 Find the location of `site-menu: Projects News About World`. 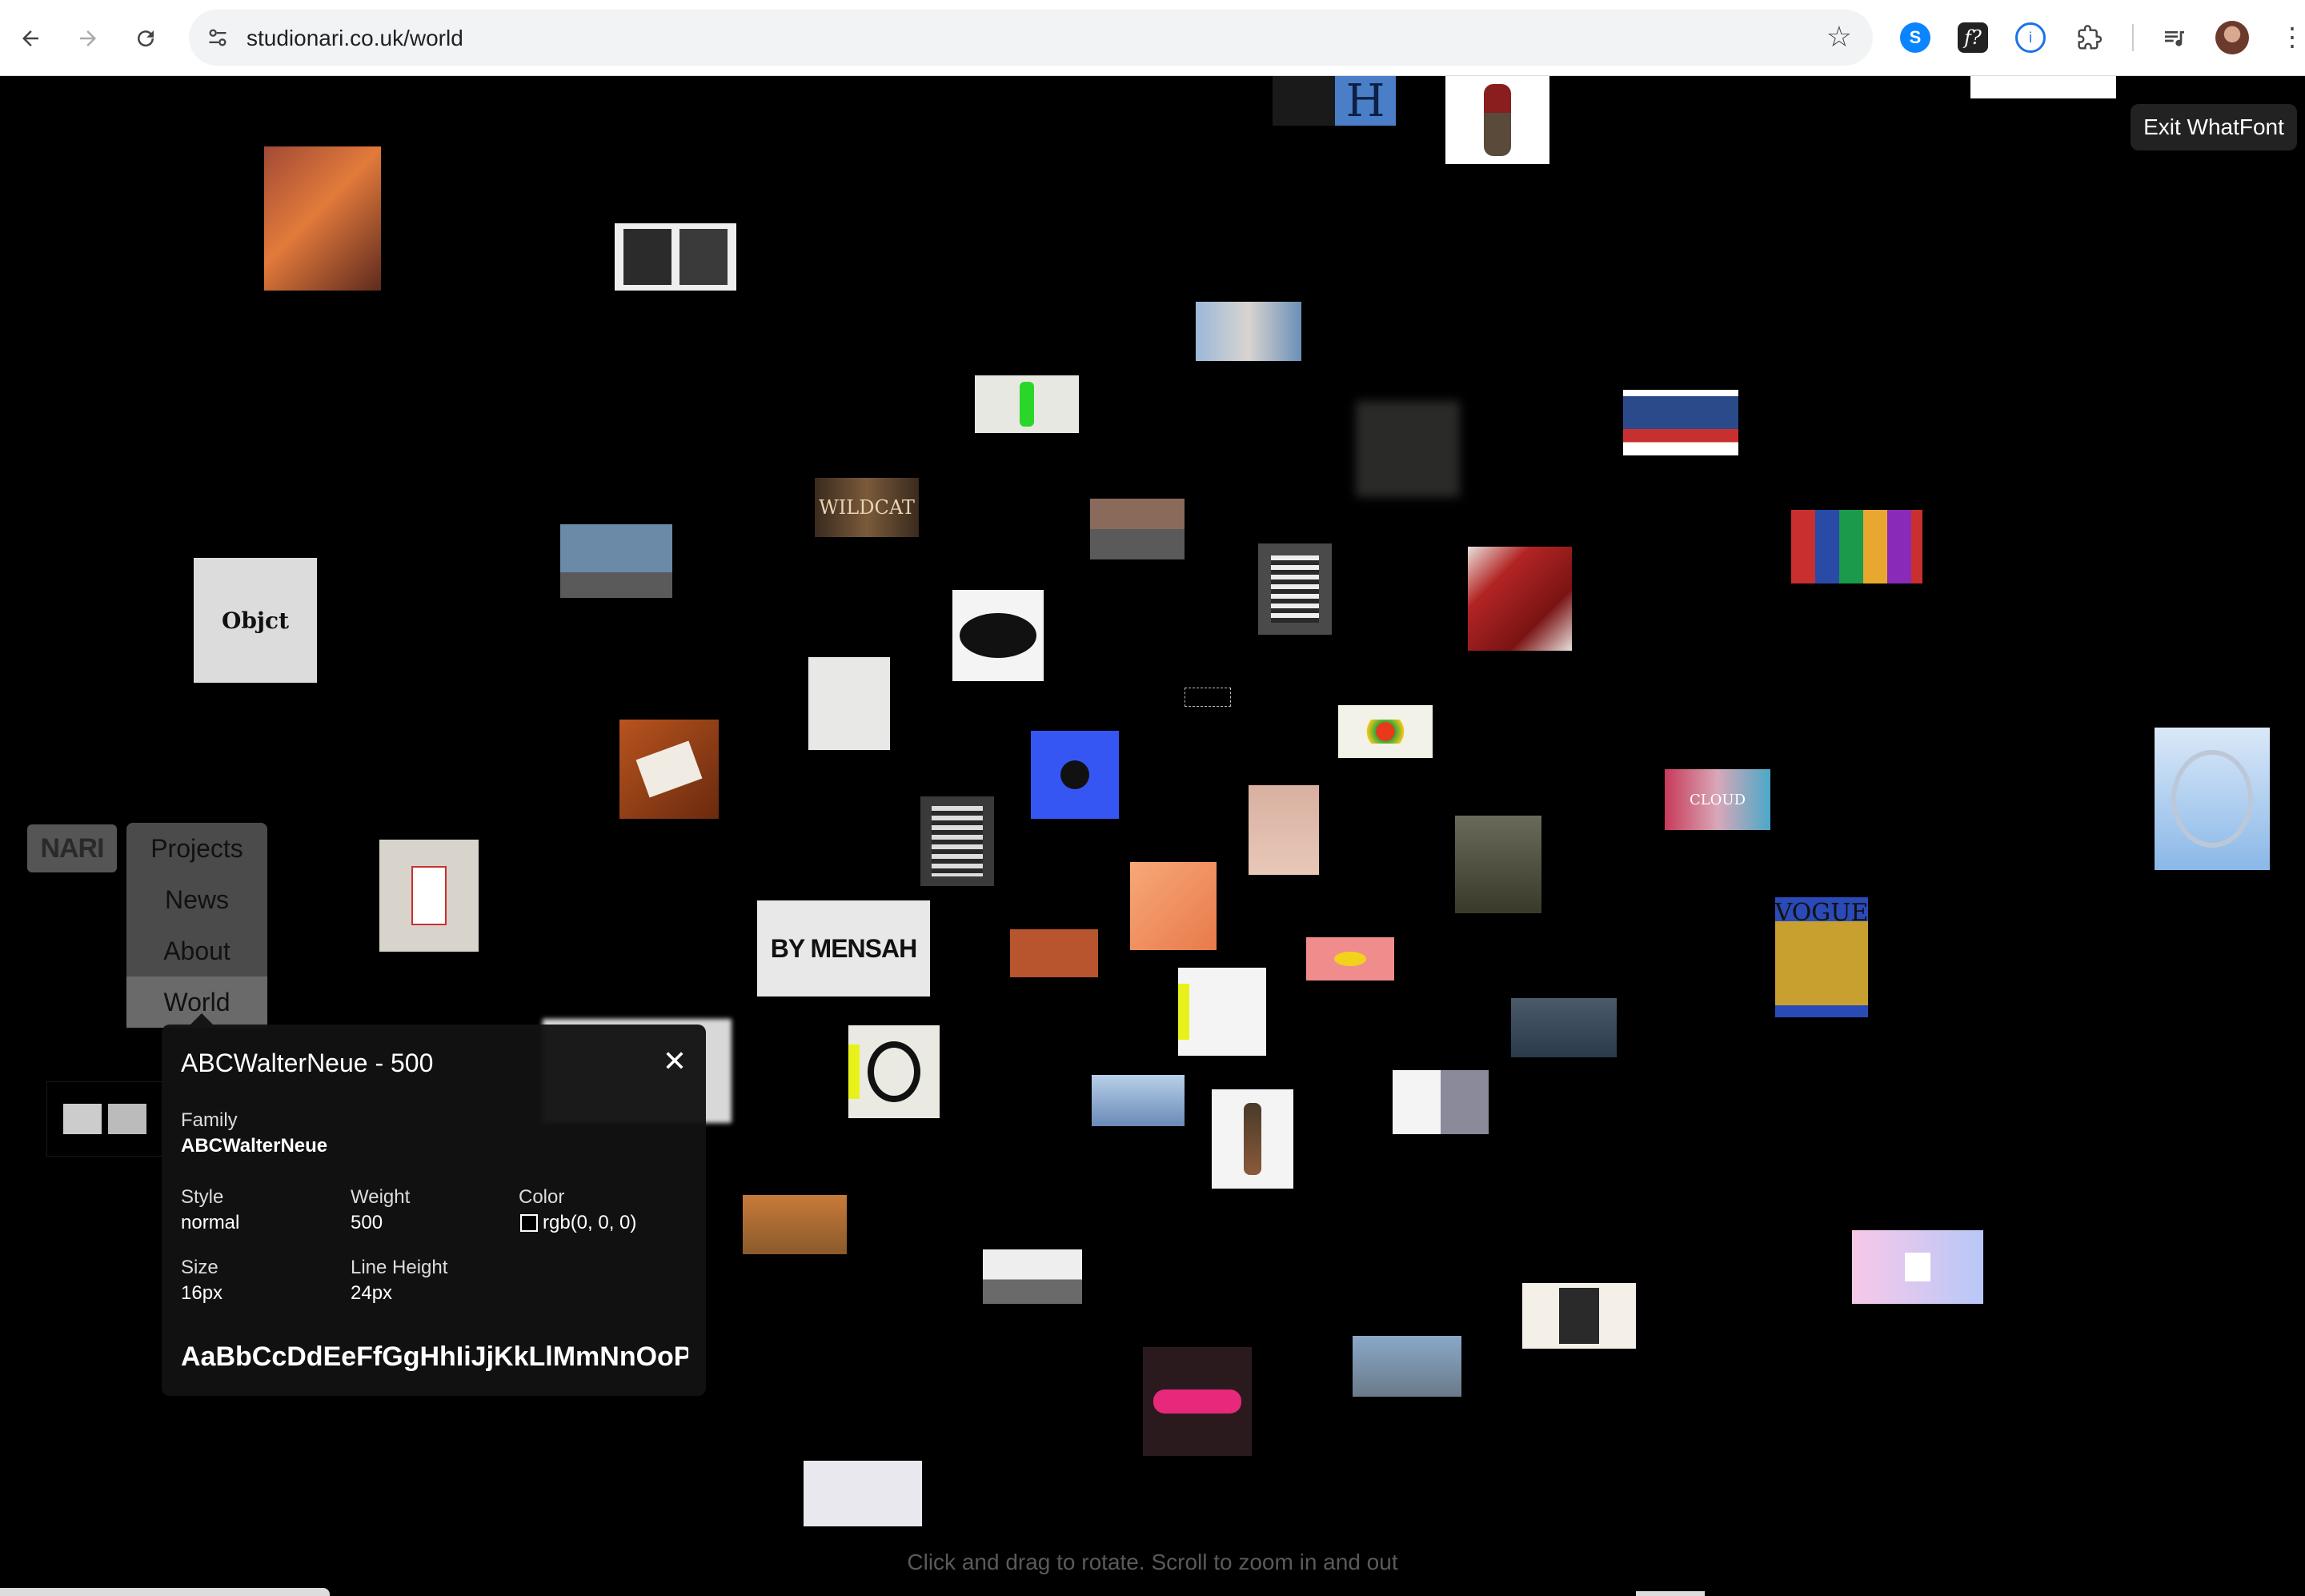

site-menu: Projects News About World is located at coordinates (196, 925).